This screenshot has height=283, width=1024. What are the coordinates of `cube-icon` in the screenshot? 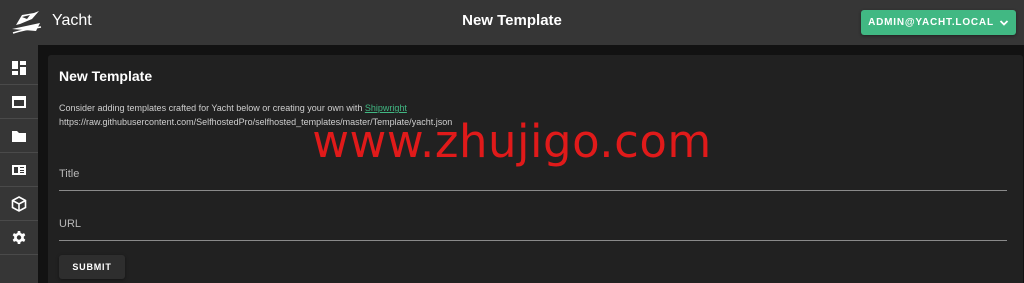 It's located at (19, 203).